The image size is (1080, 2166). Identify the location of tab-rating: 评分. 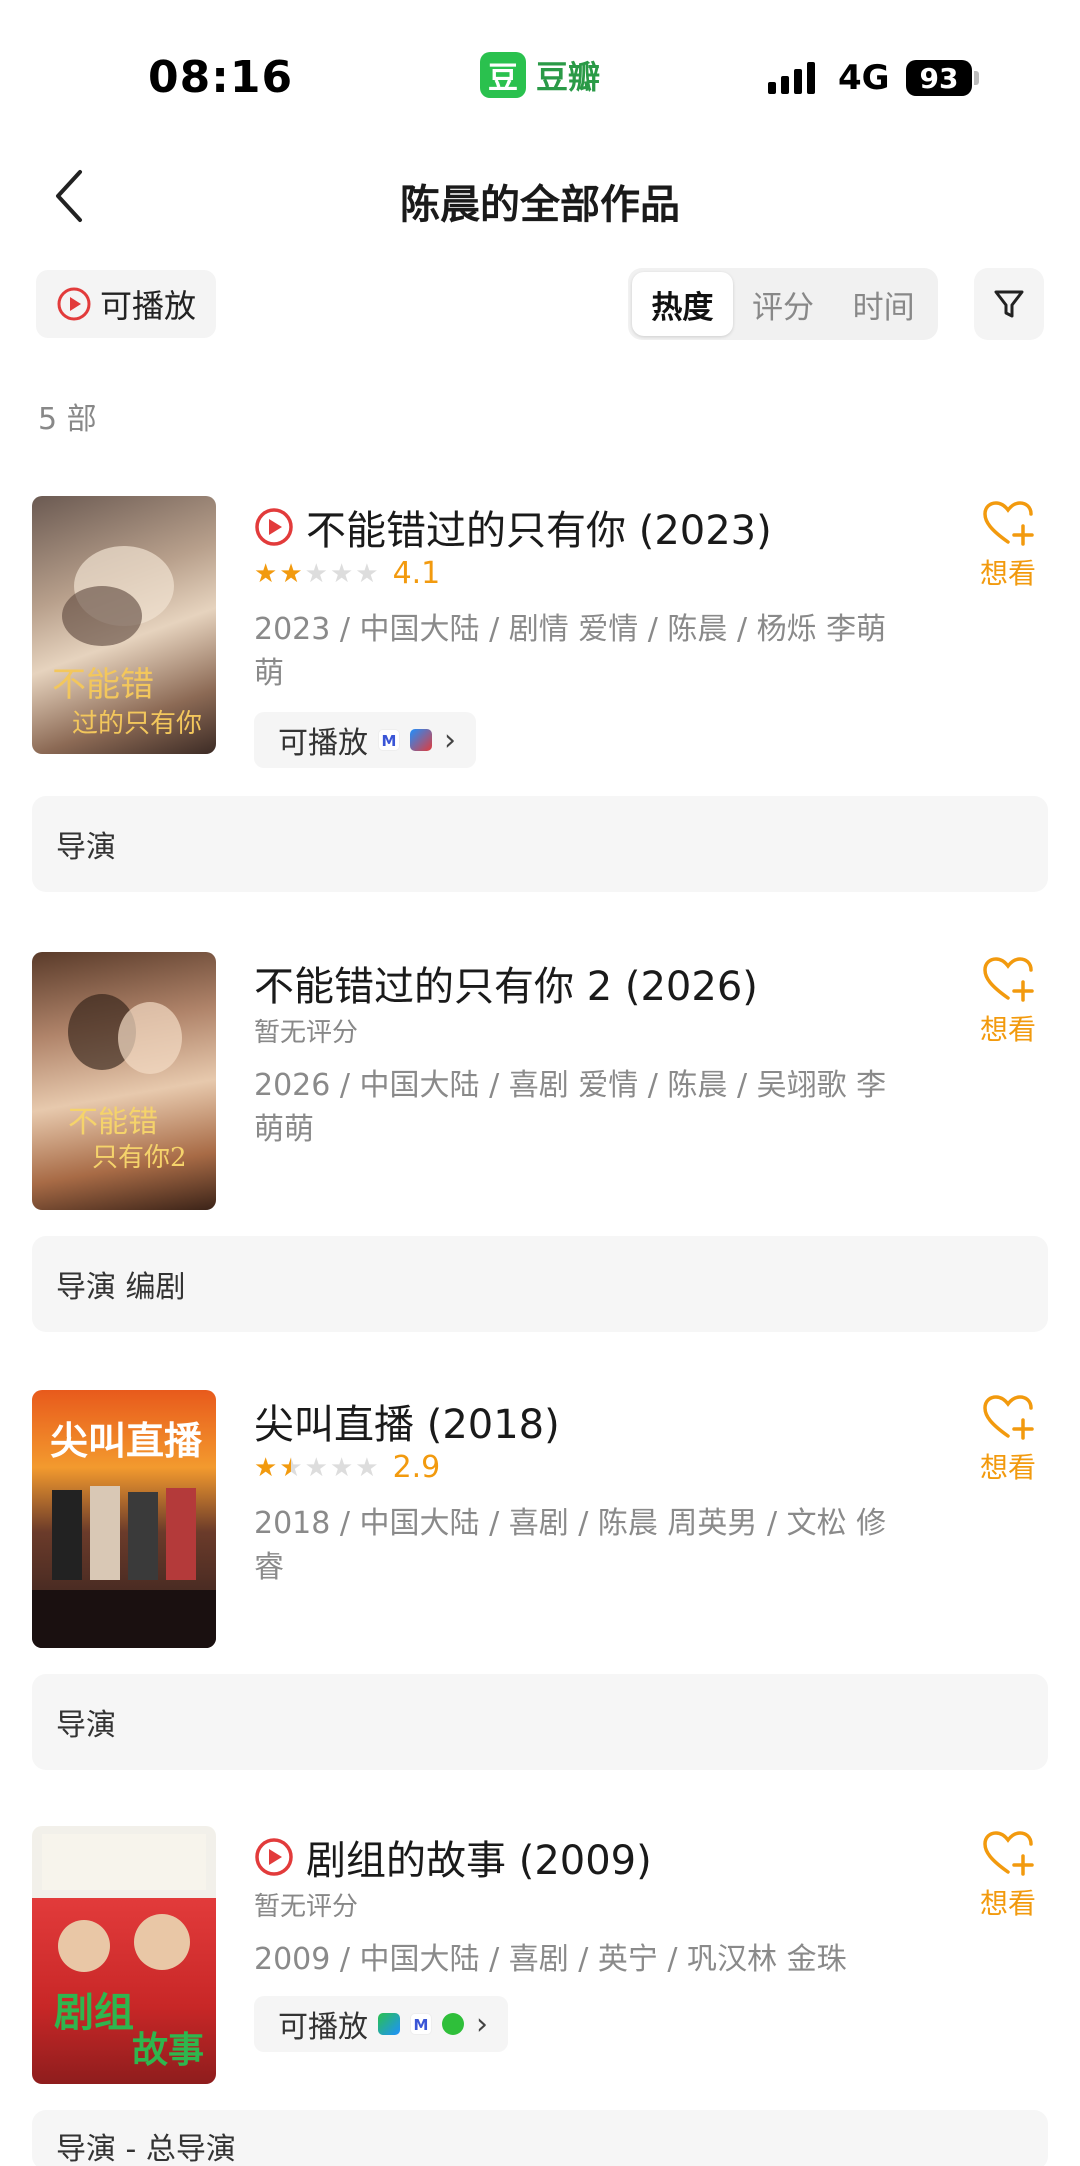
(783, 304).